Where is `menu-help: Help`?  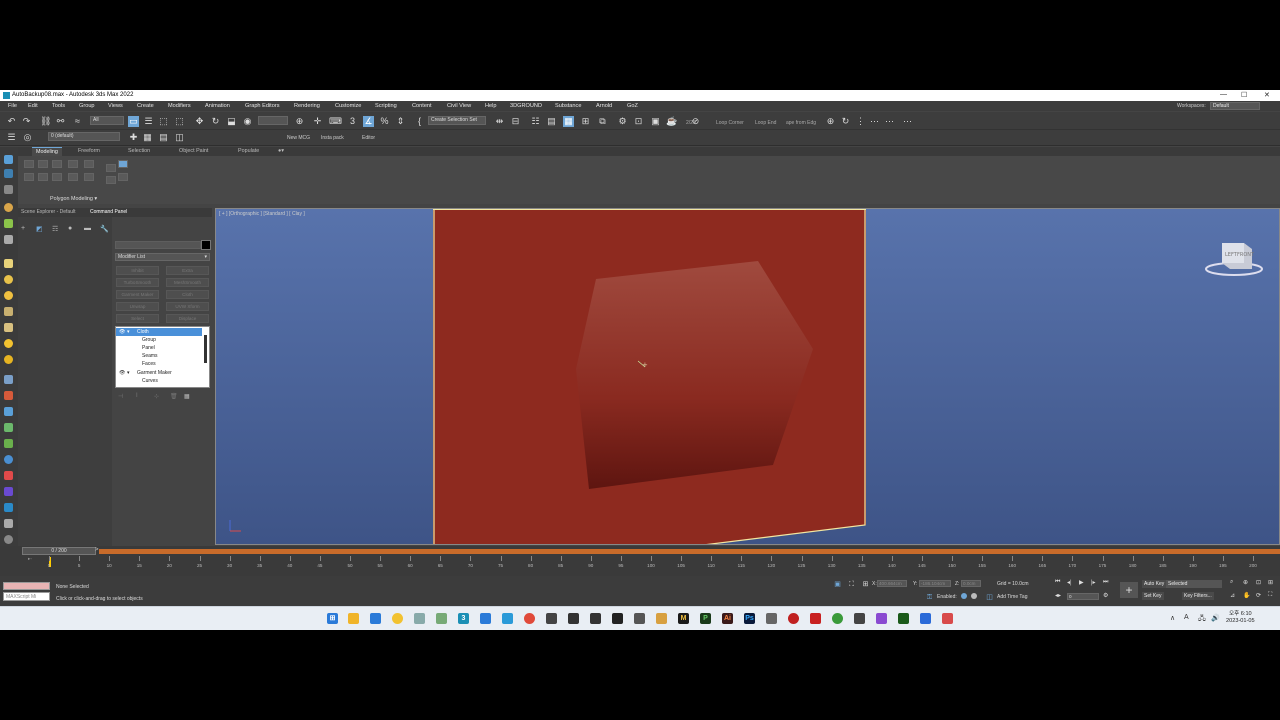 menu-help: Help is located at coordinates (491, 106).